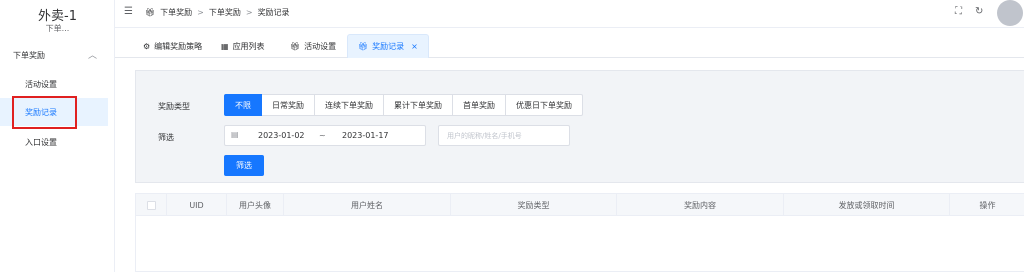 The width and height of the screenshot is (1024, 272). What do you see at coordinates (349, 105) in the screenshot?
I see `reward-type-option: 连续下单奖励` at bounding box center [349, 105].